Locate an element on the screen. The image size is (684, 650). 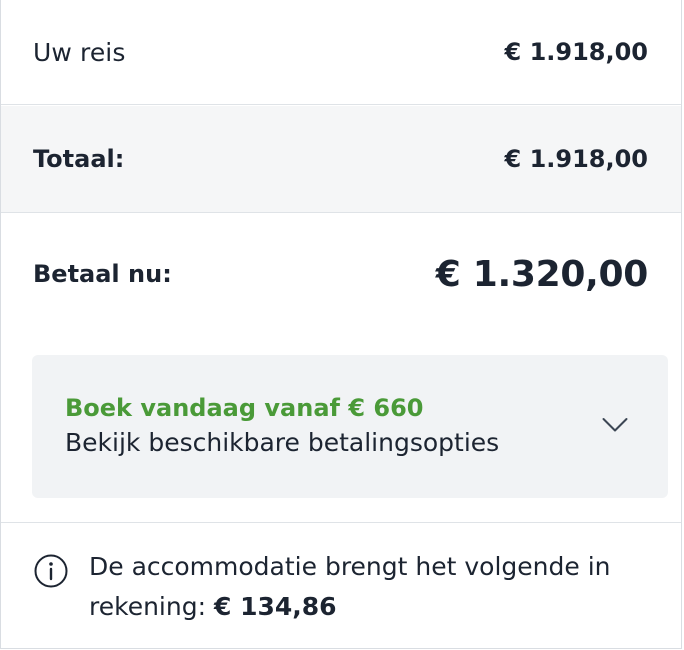
divider is located at coordinates (341, 522).